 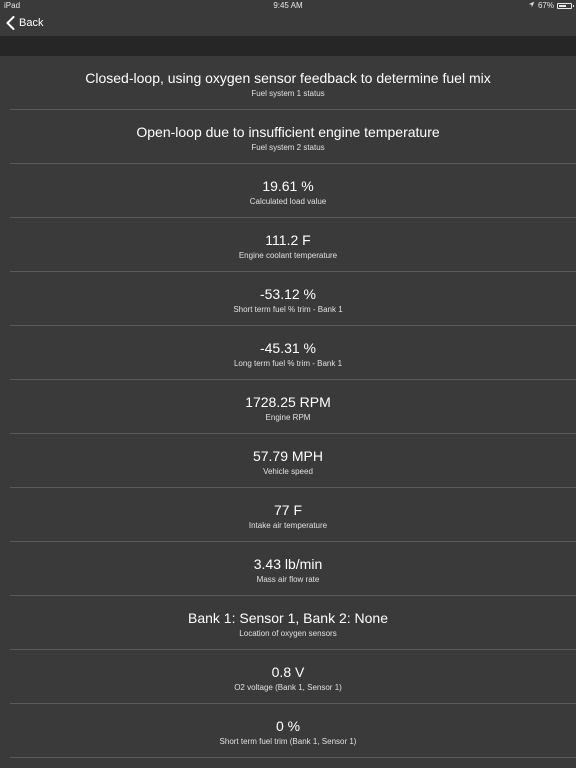 What do you see at coordinates (288, 186) in the screenshot?
I see `item-value: 19.61 %` at bounding box center [288, 186].